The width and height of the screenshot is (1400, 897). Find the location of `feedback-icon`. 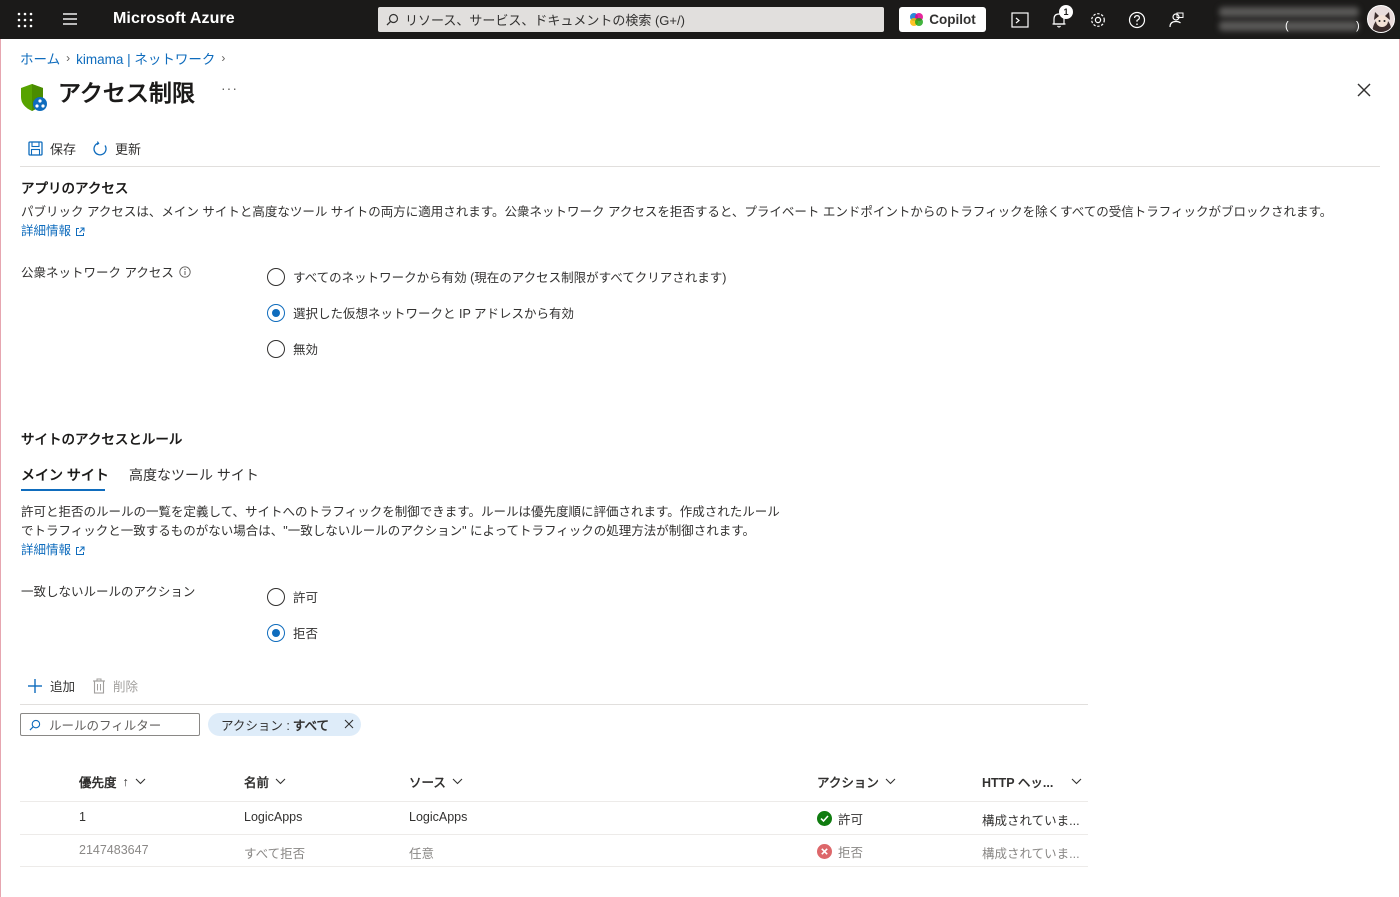

feedback-icon is located at coordinates (1176, 20).